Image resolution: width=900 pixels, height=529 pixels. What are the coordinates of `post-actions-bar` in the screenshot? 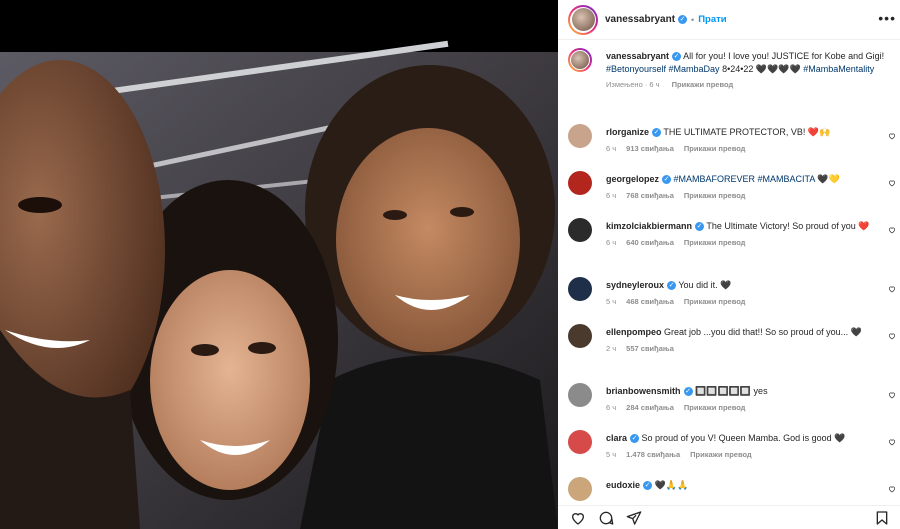 It's located at (729, 517).